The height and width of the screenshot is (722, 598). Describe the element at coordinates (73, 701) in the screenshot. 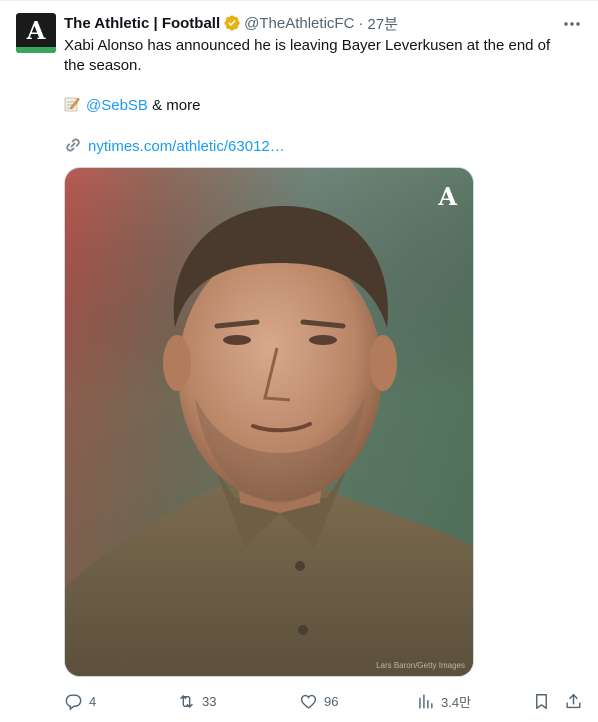

I see `reply-icon` at that location.